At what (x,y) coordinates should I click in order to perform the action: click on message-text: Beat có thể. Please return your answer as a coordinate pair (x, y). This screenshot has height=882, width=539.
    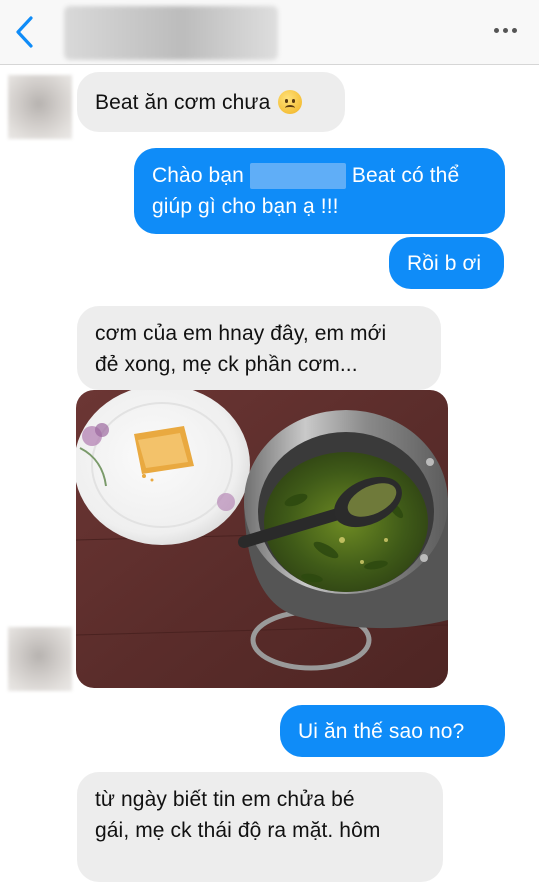
    Looking at the image, I should click on (405, 175).